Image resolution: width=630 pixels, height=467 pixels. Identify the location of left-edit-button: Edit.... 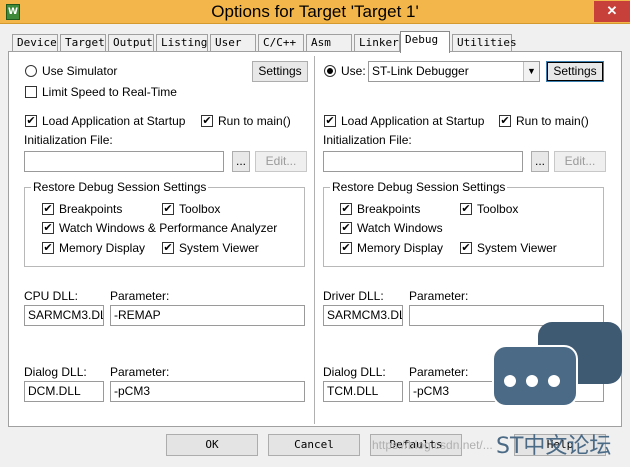
(281, 161).